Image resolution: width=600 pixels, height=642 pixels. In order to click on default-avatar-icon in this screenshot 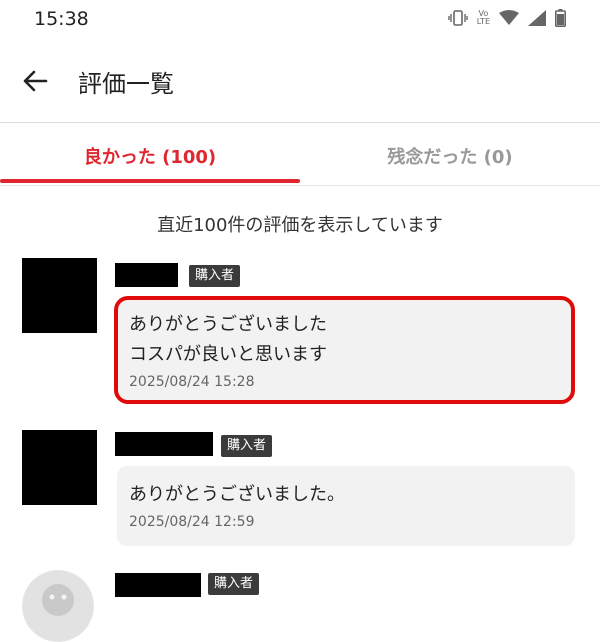, I will do `click(58, 606)`.